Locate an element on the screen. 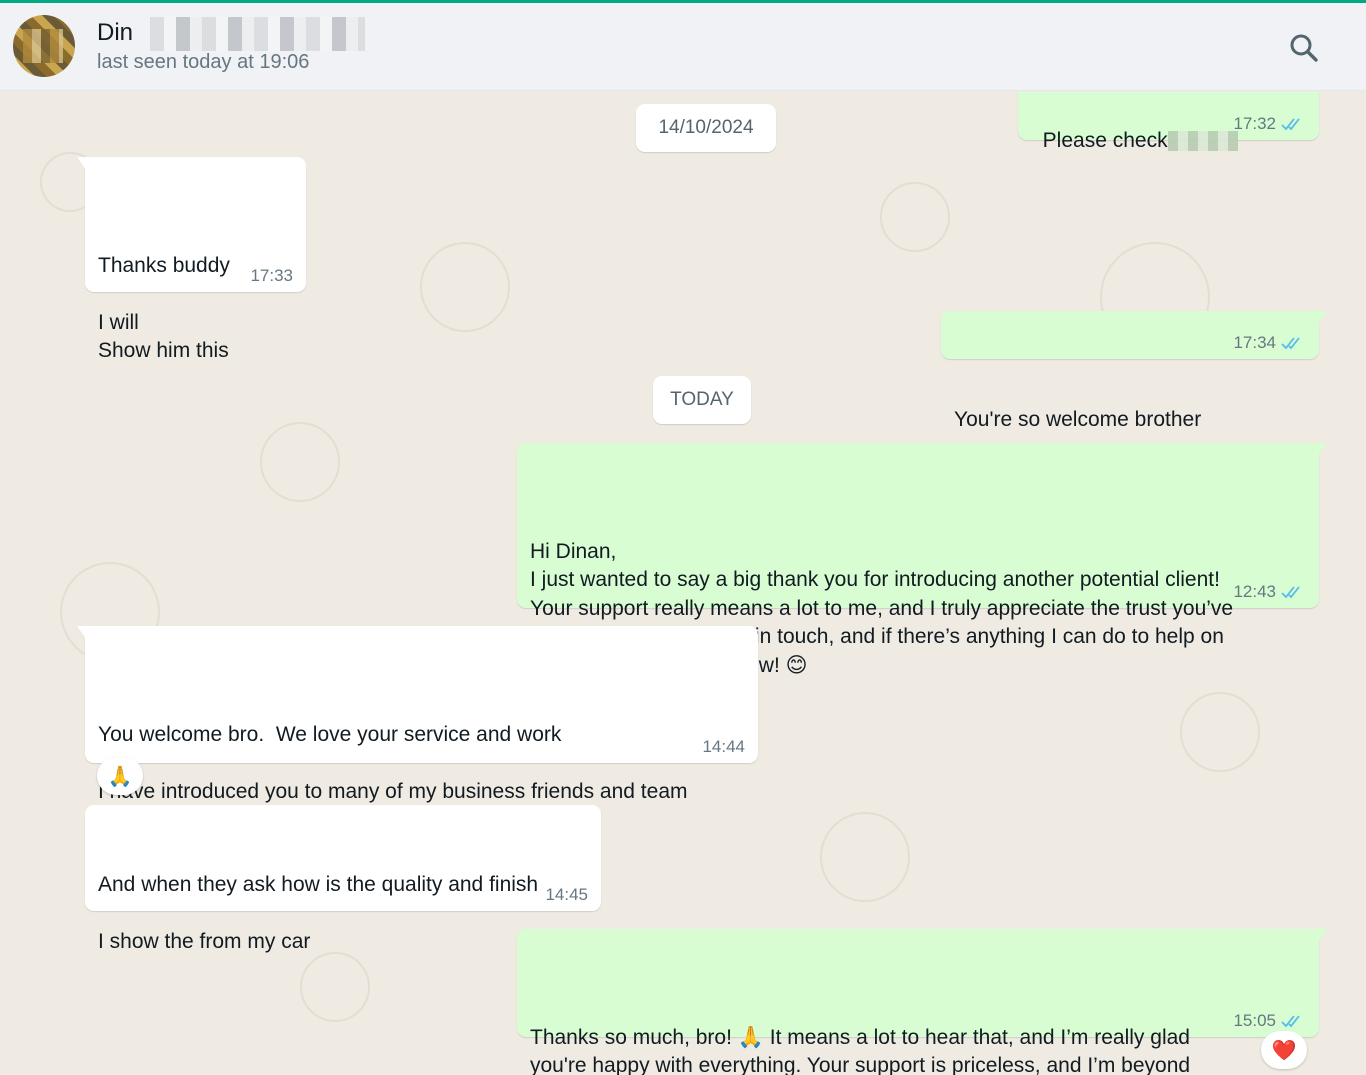  message-bubble-outgoing: You're so welcome brother 17:34 is located at coordinates (1134, 371).